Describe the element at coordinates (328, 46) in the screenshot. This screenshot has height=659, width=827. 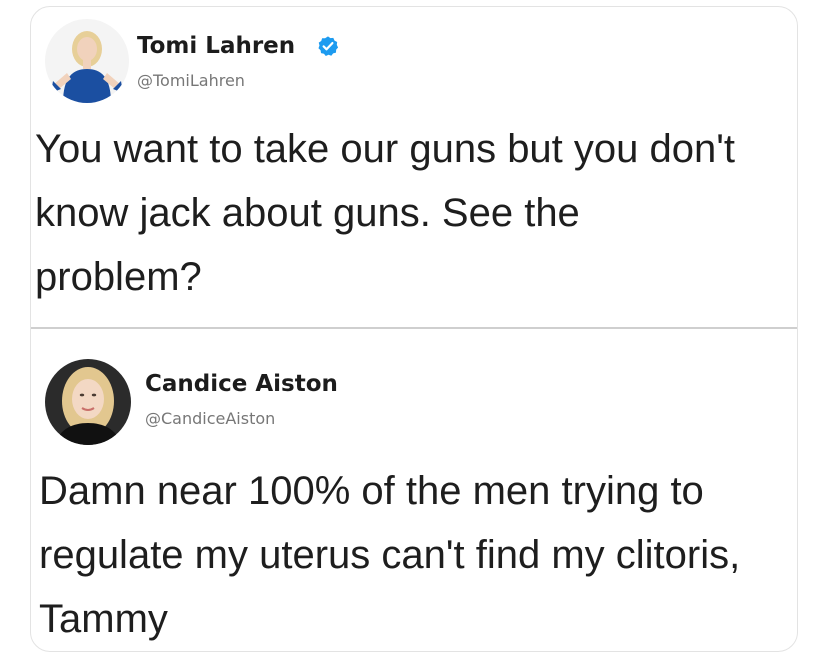
I see `verified-badge-icon` at that location.